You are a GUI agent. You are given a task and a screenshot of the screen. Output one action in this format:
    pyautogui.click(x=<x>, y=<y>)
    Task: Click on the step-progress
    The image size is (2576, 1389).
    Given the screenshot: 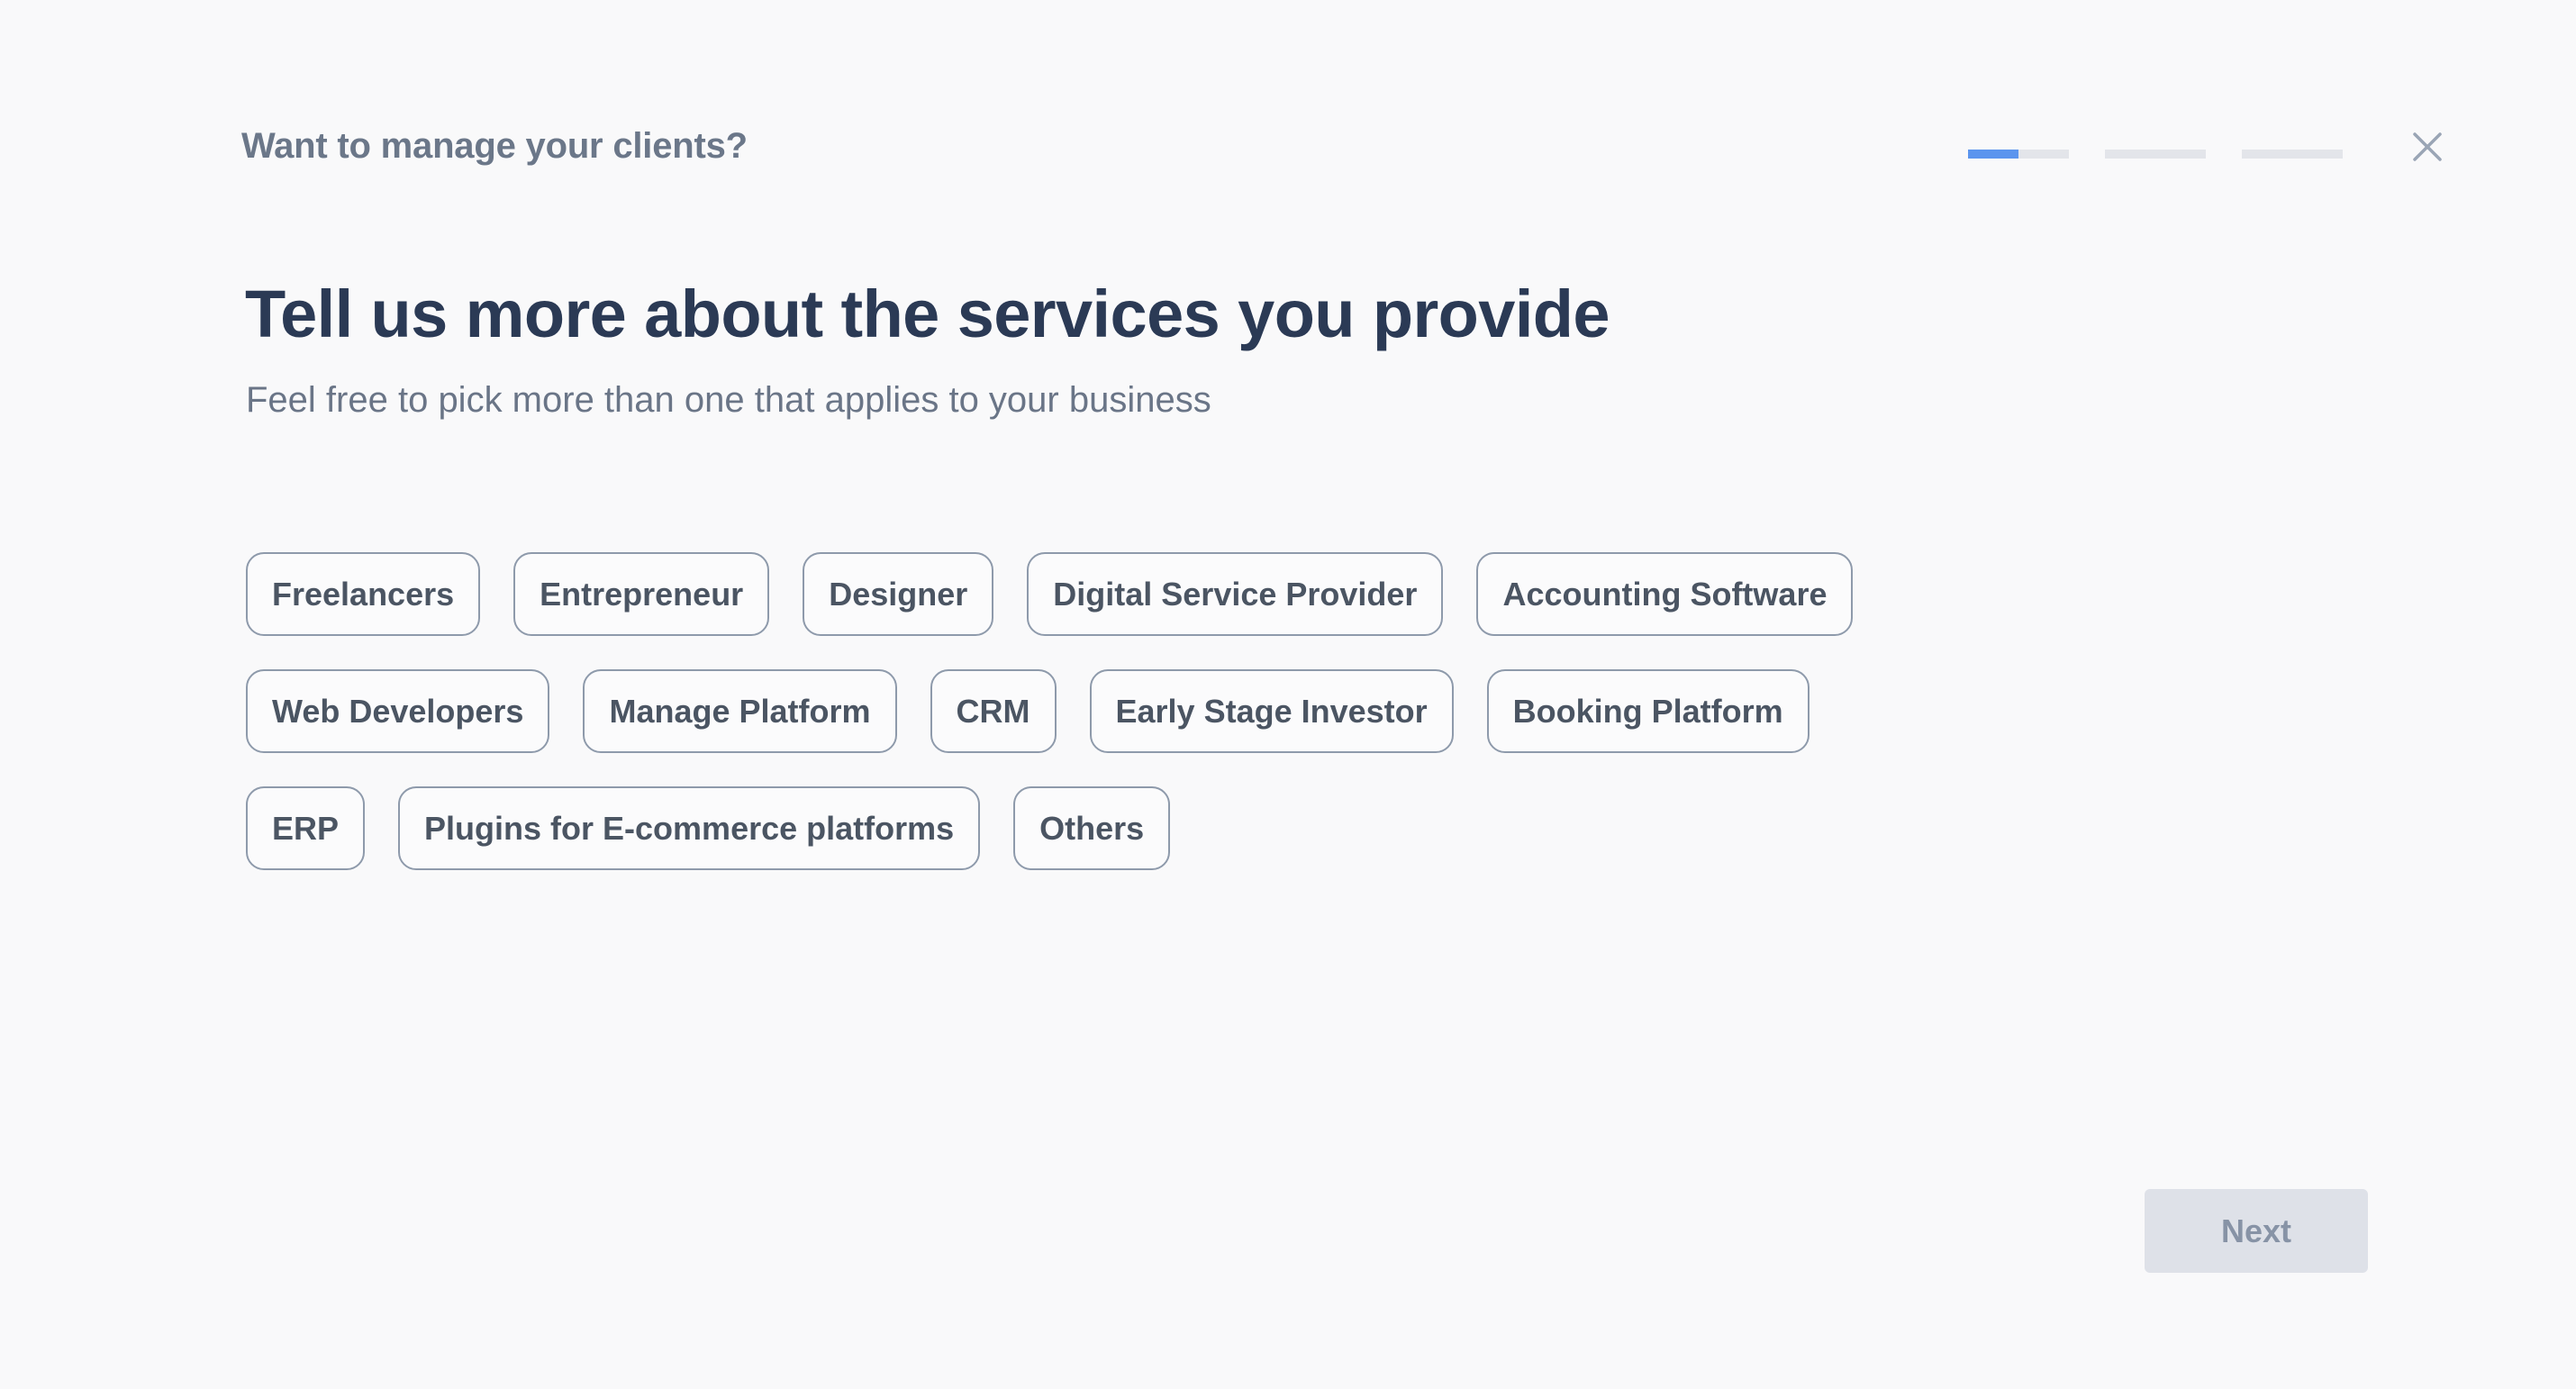 What is the action you would take?
    pyautogui.click(x=2155, y=155)
    